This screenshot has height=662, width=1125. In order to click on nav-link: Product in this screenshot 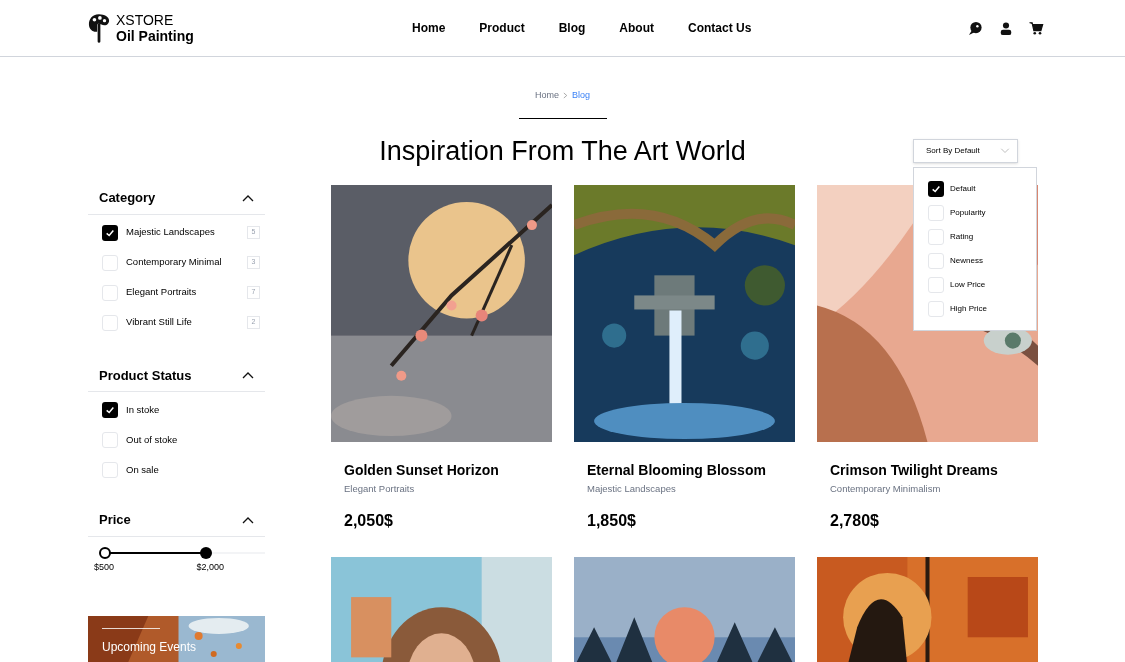, I will do `click(502, 28)`.